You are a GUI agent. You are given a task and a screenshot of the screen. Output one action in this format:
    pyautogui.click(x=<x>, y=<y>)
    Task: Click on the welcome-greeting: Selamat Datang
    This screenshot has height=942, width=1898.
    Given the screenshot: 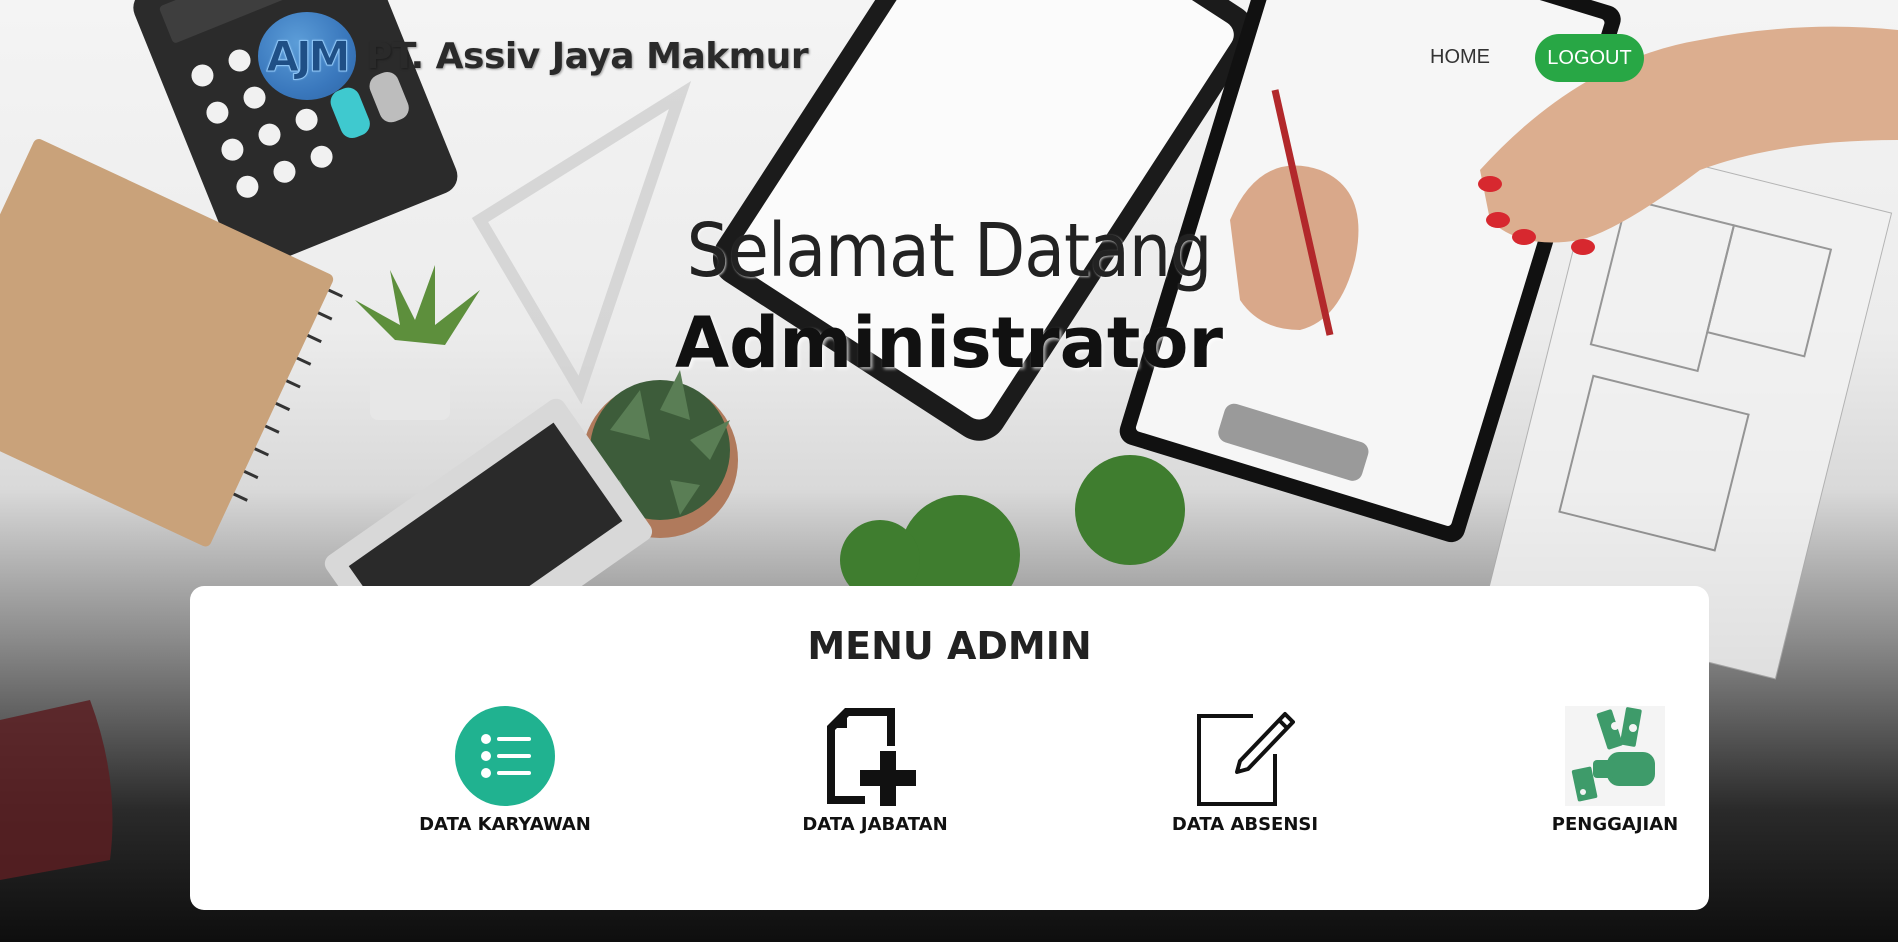 What is the action you would take?
    pyautogui.click(x=949, y=251)
    